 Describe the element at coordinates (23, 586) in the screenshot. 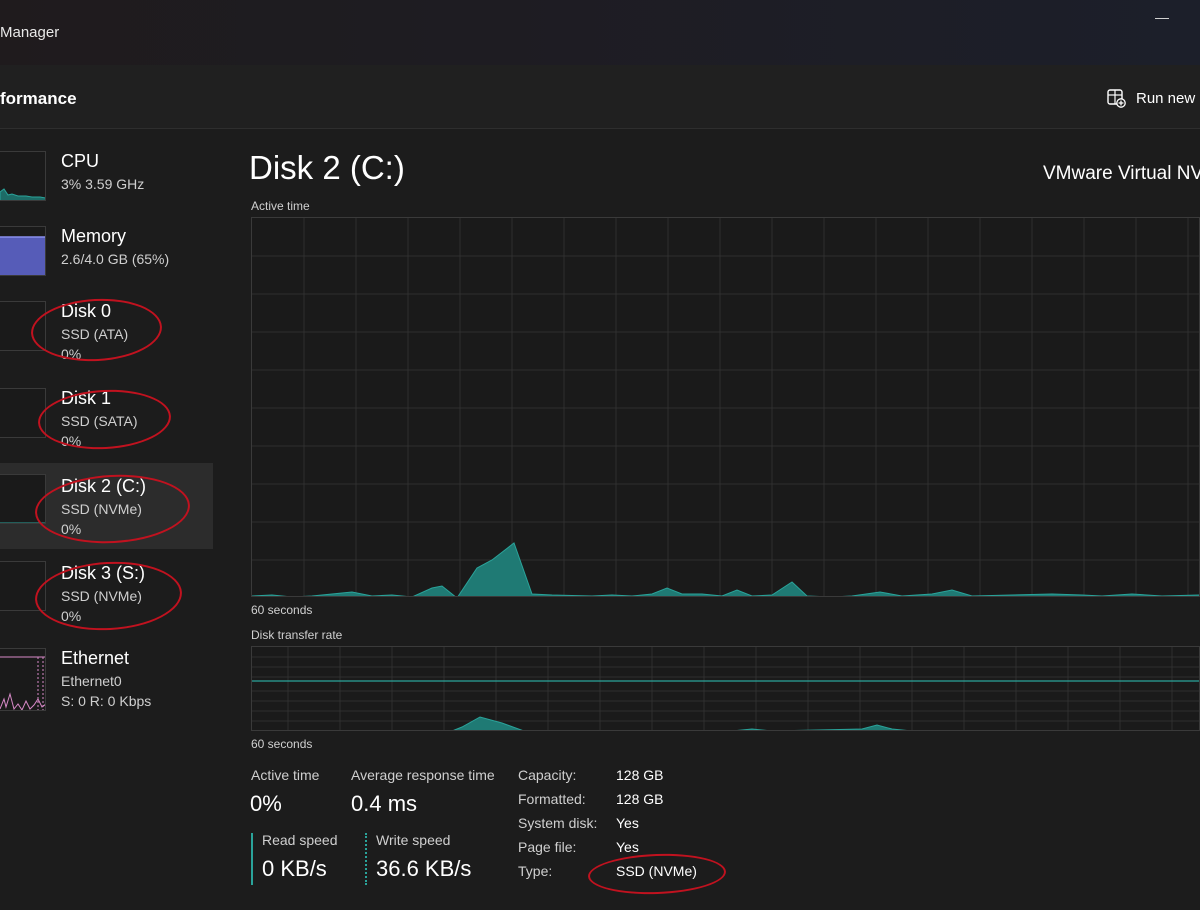

I see `disk-3-thumbnail-graph` at that location.